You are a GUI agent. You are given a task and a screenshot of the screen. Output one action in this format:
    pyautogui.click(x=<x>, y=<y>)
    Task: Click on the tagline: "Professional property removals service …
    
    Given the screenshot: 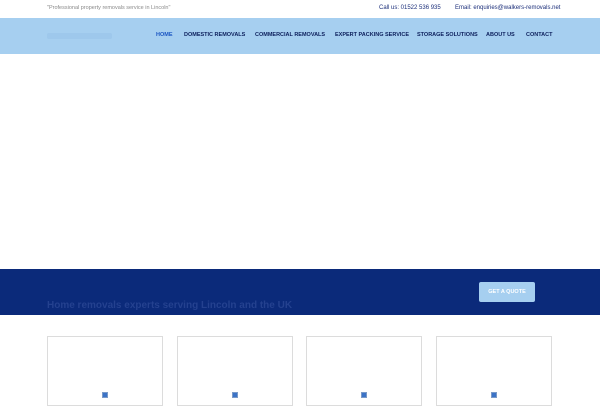 What is the action you would take?
    pyautogui.click(x=109, y=8)
    